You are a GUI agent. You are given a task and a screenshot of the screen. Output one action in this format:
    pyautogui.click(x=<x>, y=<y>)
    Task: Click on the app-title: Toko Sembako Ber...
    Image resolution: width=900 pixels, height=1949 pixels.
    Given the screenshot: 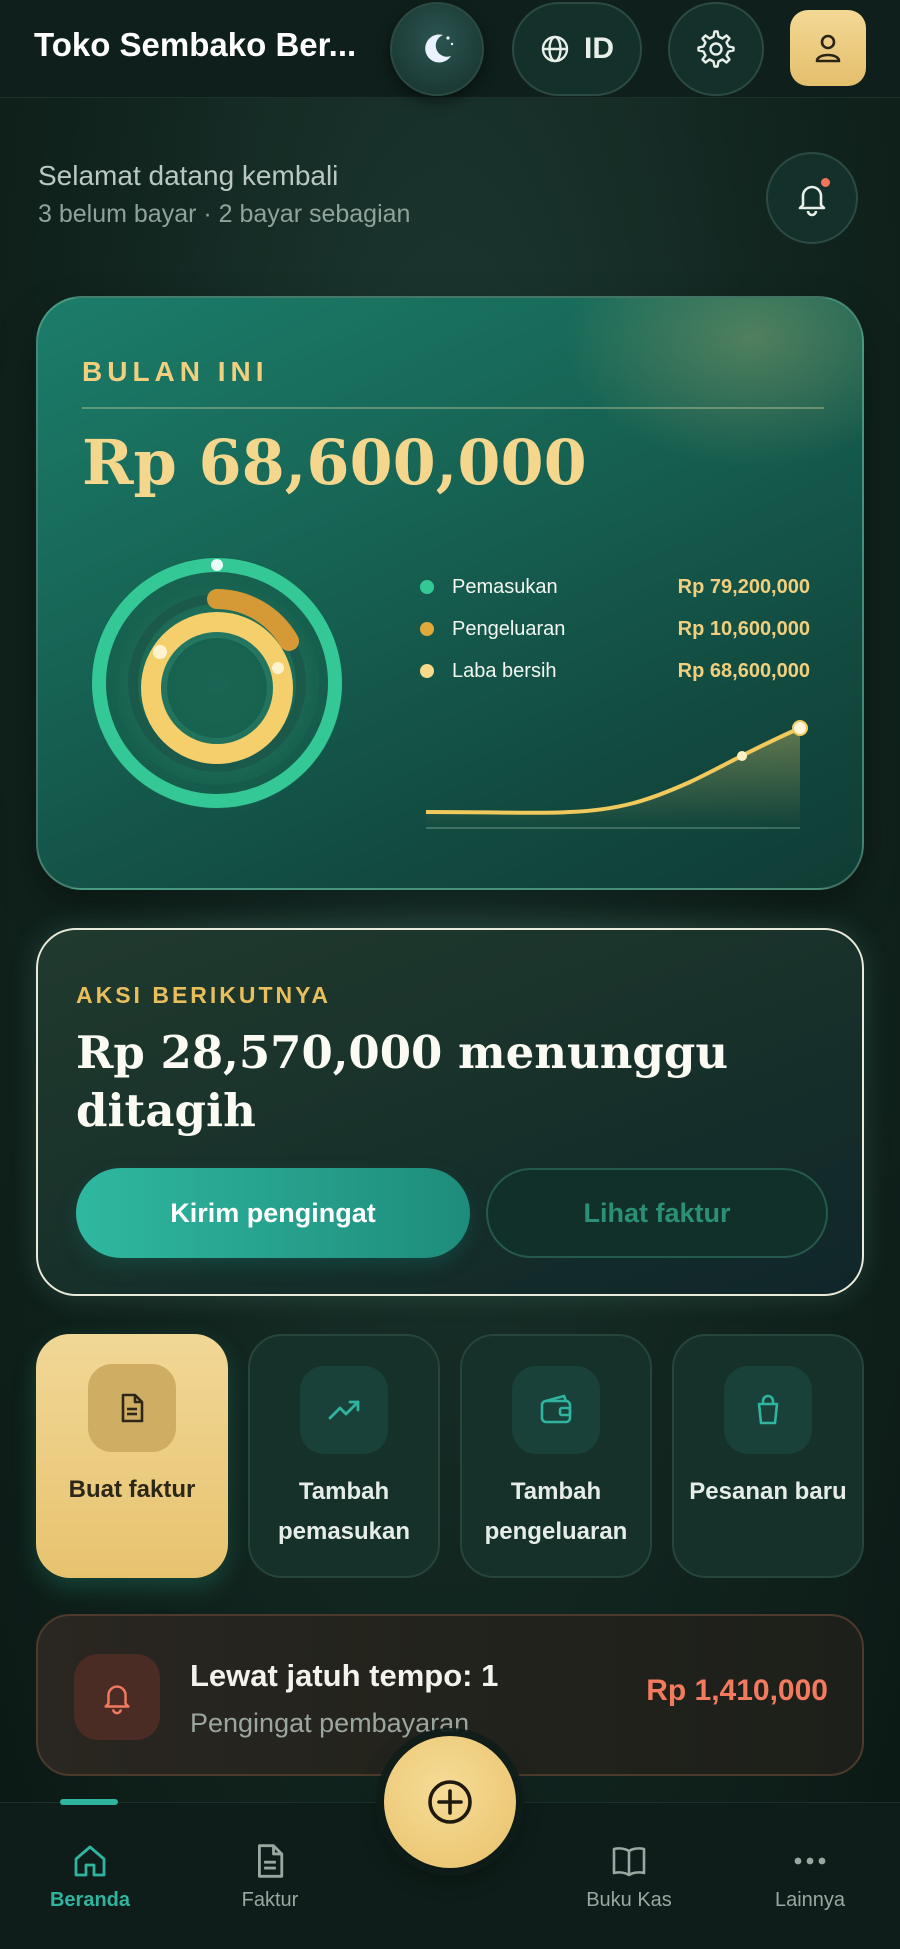 What is the action you would take?
    pyautogui.click(x=195, y=44)
    